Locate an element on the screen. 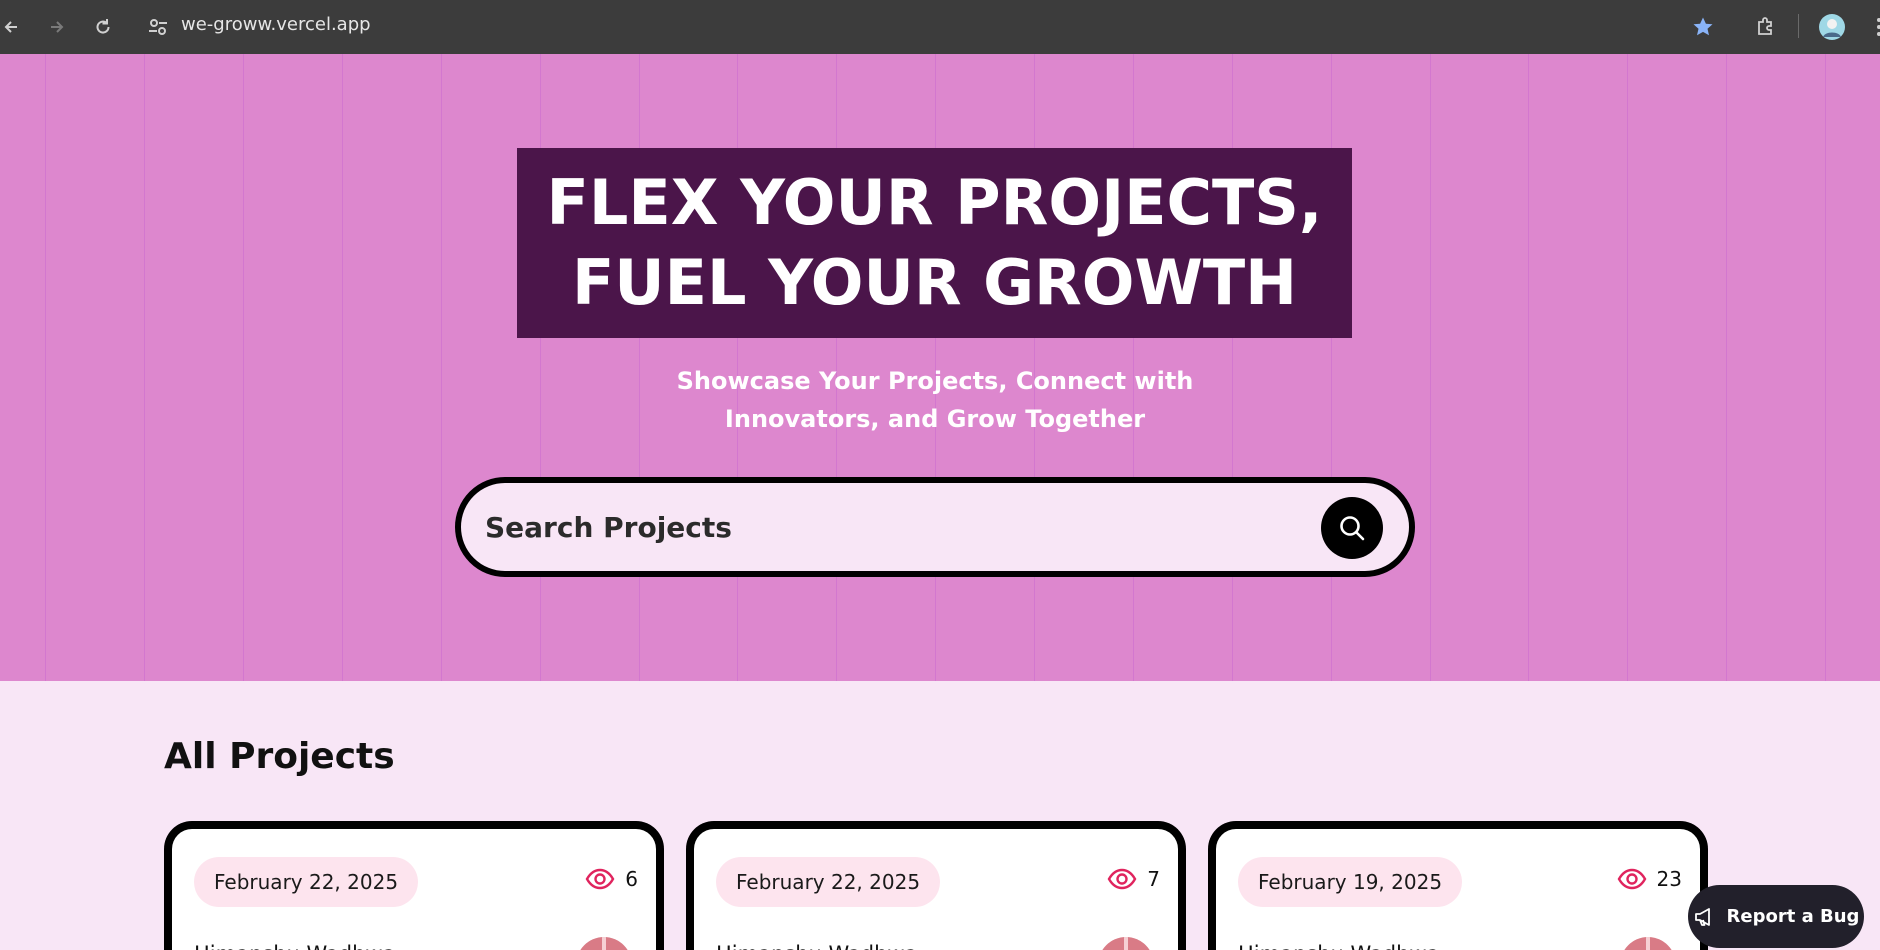  search-button is located at coordinates (1352, 528).